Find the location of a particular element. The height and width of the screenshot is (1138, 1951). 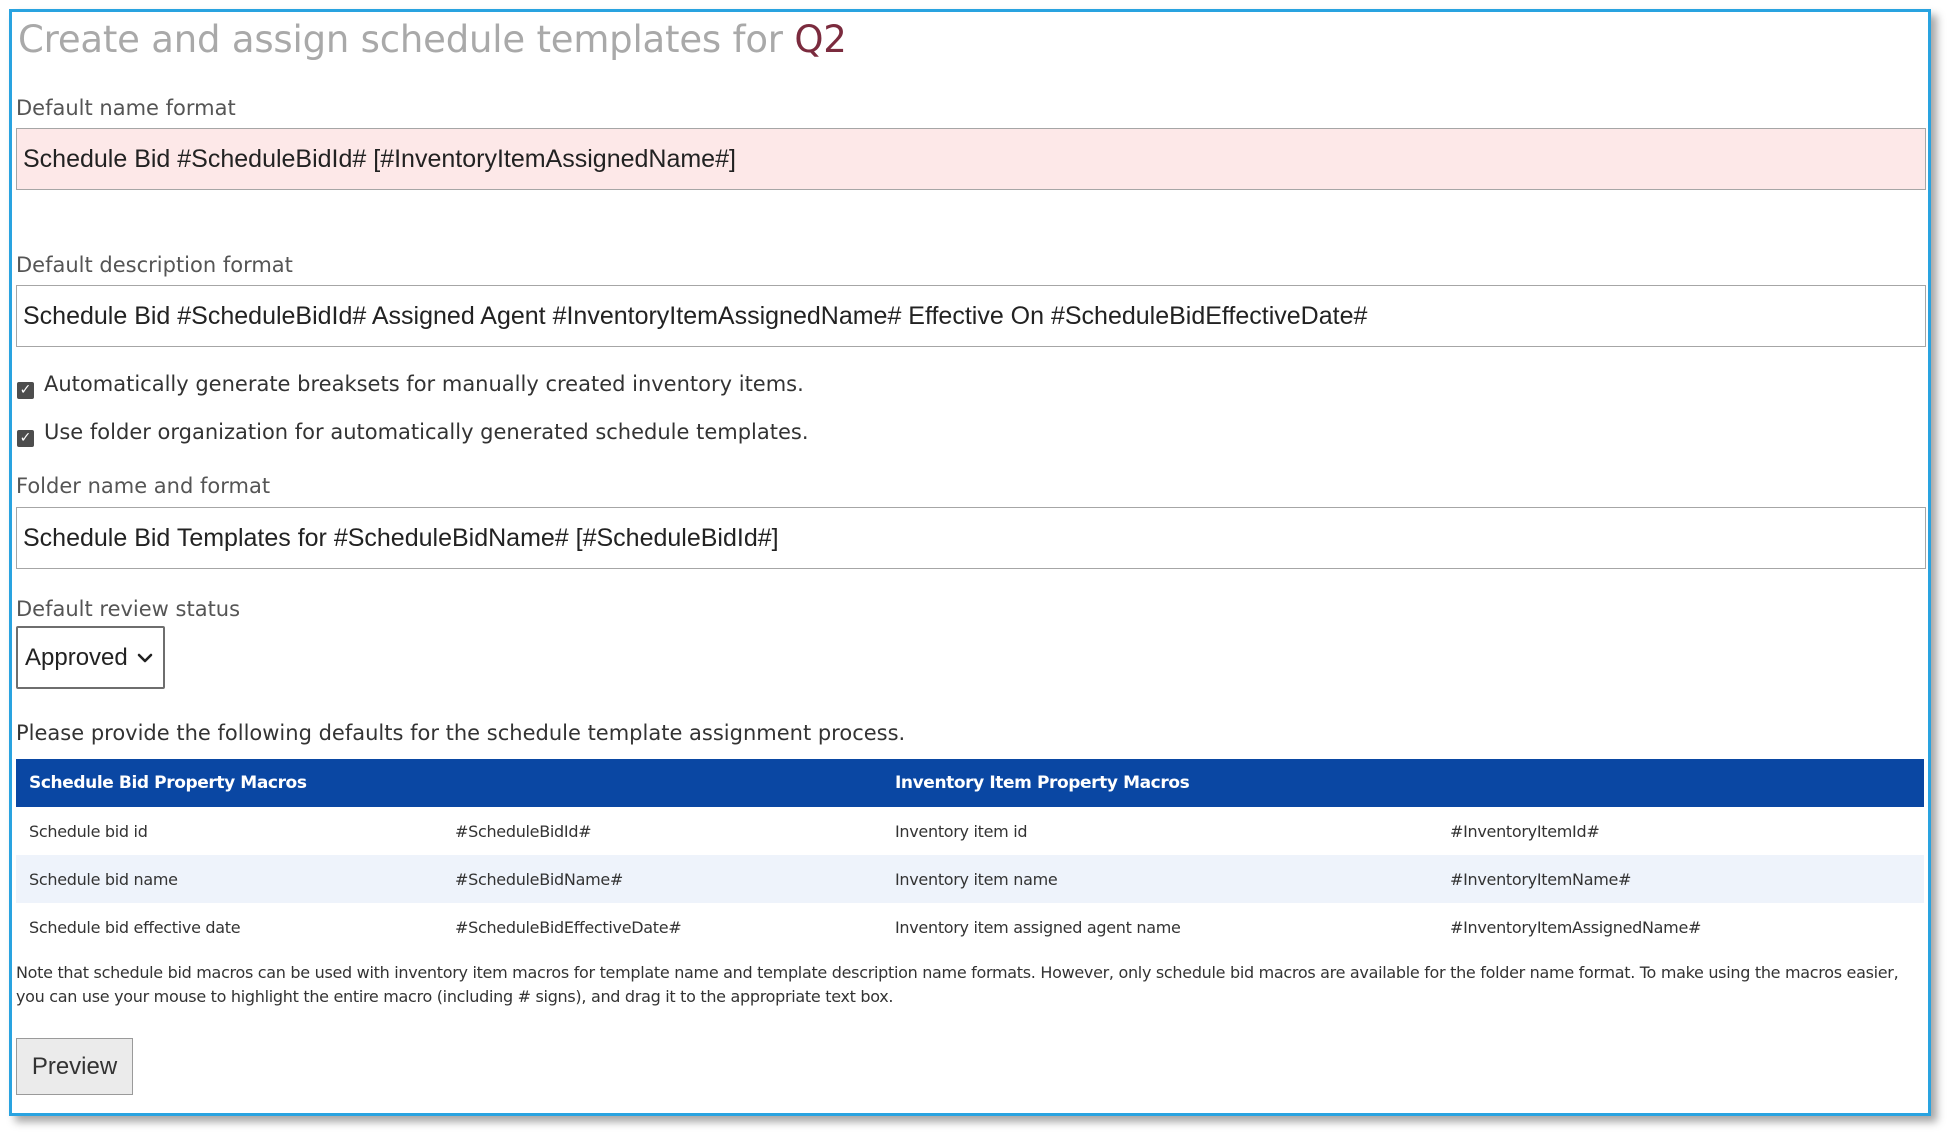

review-status-value: Approved is located at coordinates (76, 657).